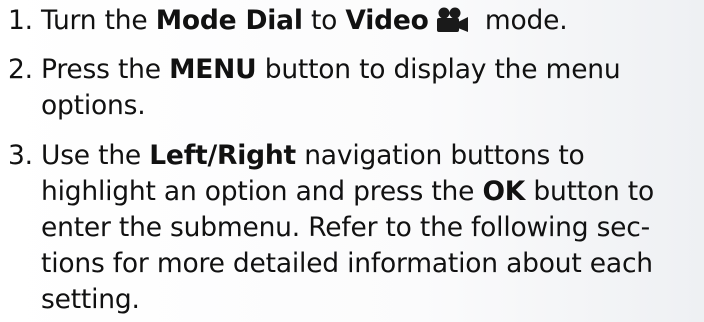  I want to click on step-text: Use the, so click(95, 155).